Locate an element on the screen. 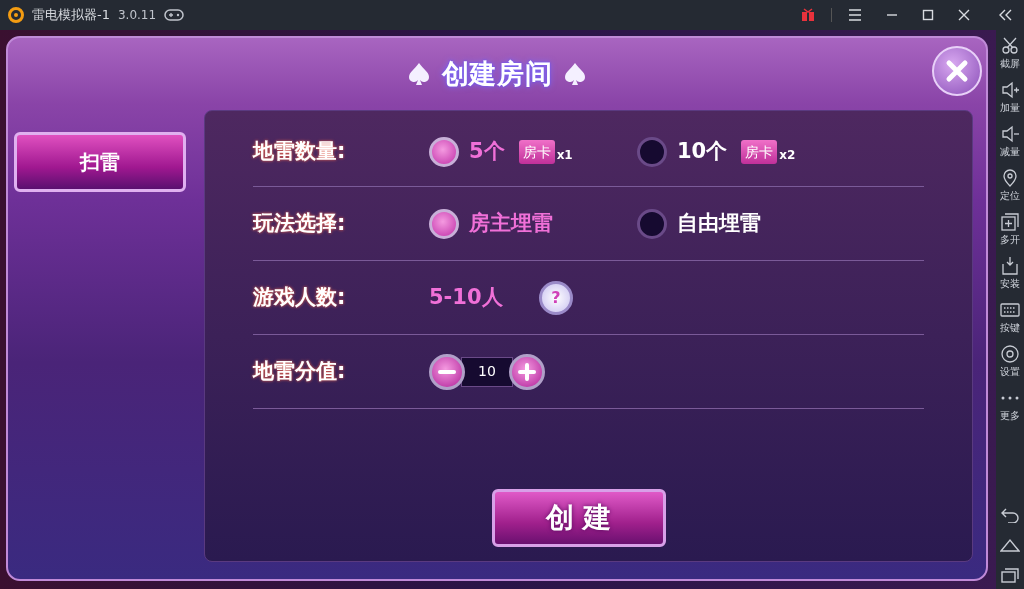  plus-icon is located at coordinates (527, 371).